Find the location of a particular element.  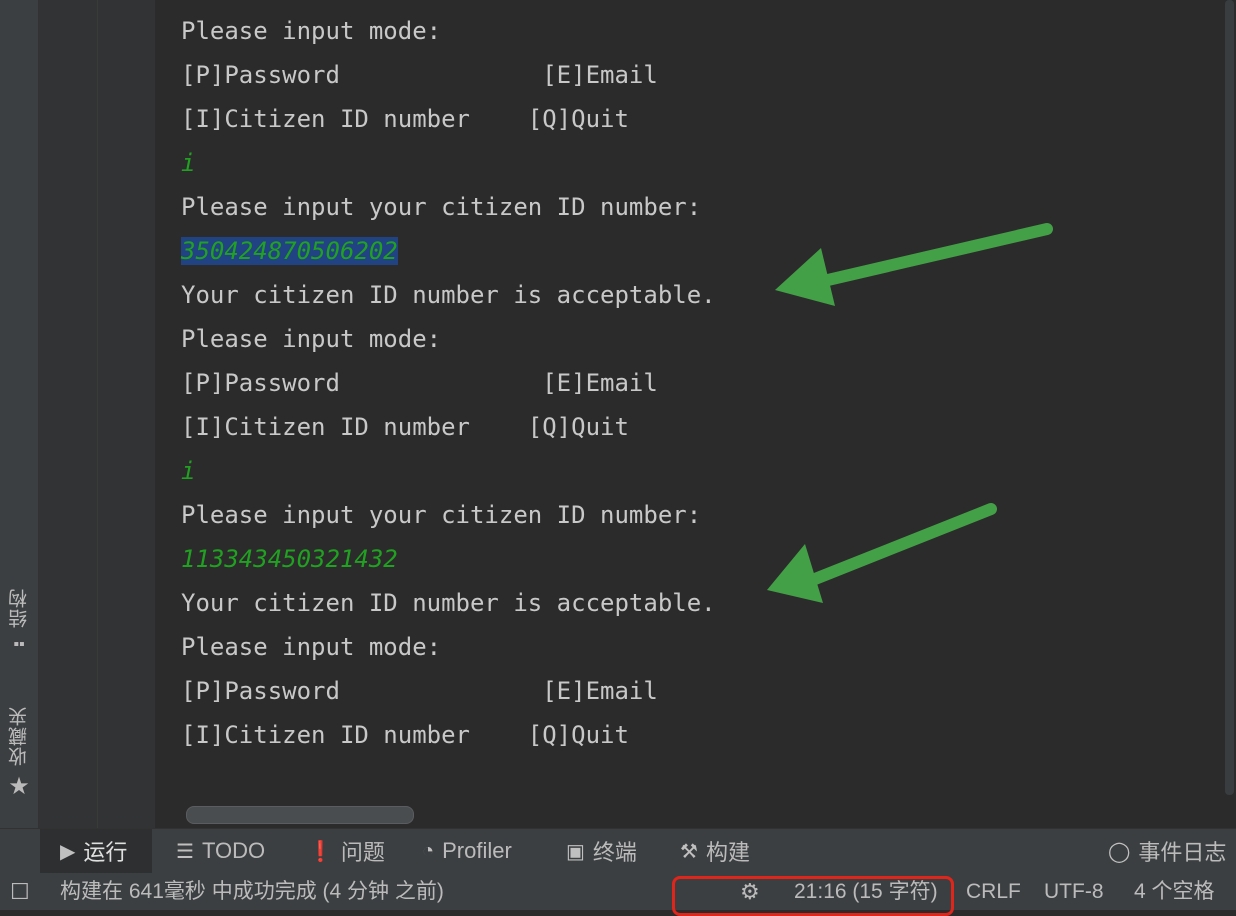

vertical-scrollbar-thumb is located at coordinates (1229, 397).